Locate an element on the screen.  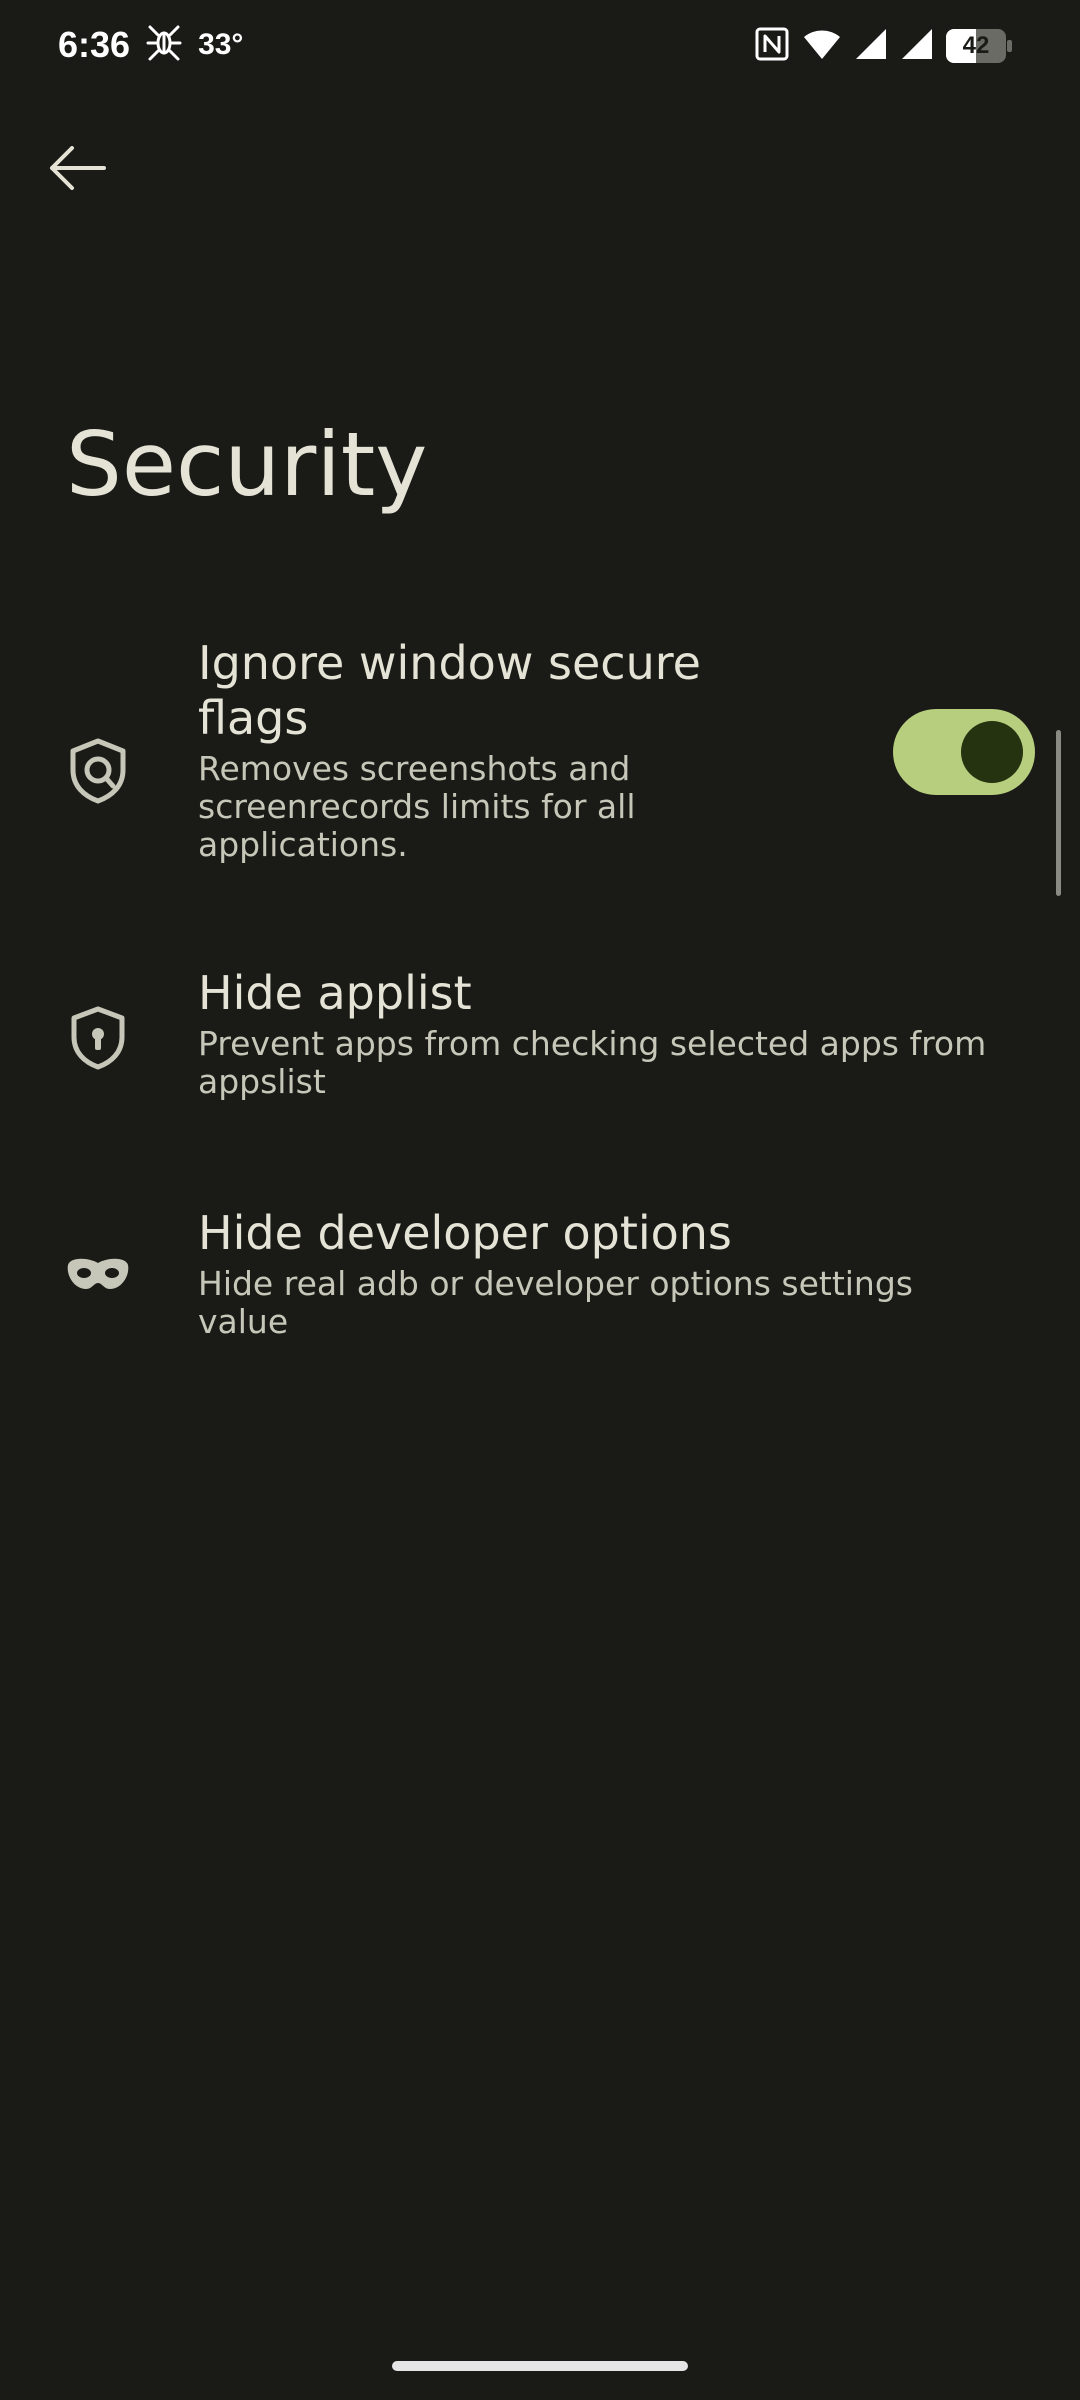
status-right: 42 is located at coordinates (883, 46).